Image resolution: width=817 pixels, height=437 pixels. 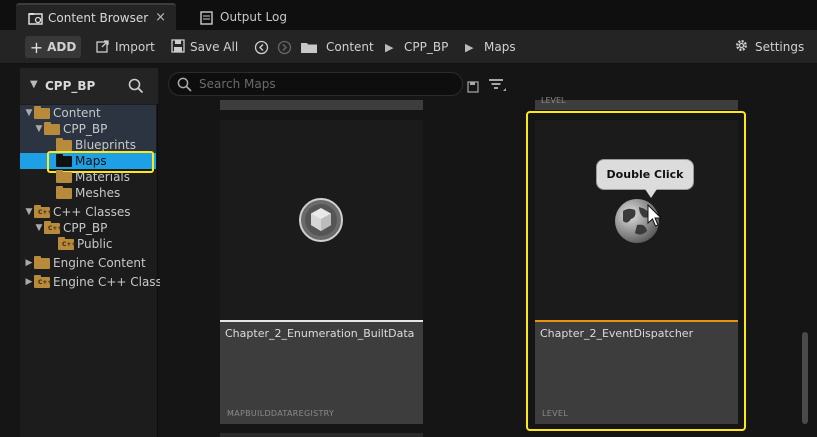 What do you see at coordinates (35, 18) in the screenshot?
I see `content-browser-icon` at bounding box center [35, 18].